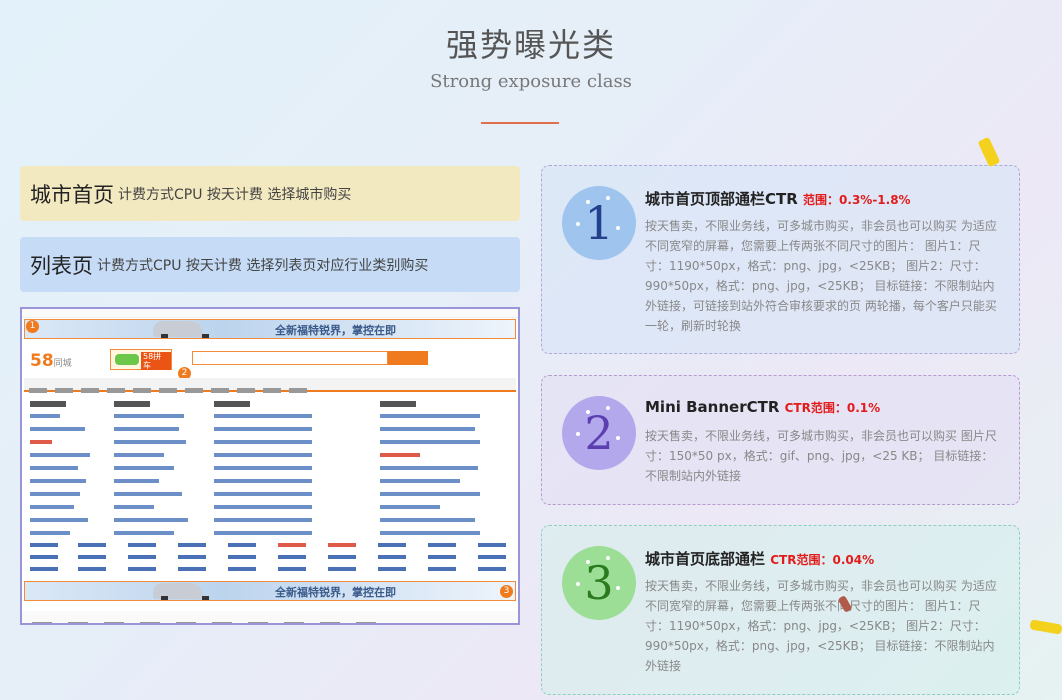 This screenshot has height=700, width=1062. Describe the element at coordinates (520, 123) in the screenshot. I see `title-divider` at that location.